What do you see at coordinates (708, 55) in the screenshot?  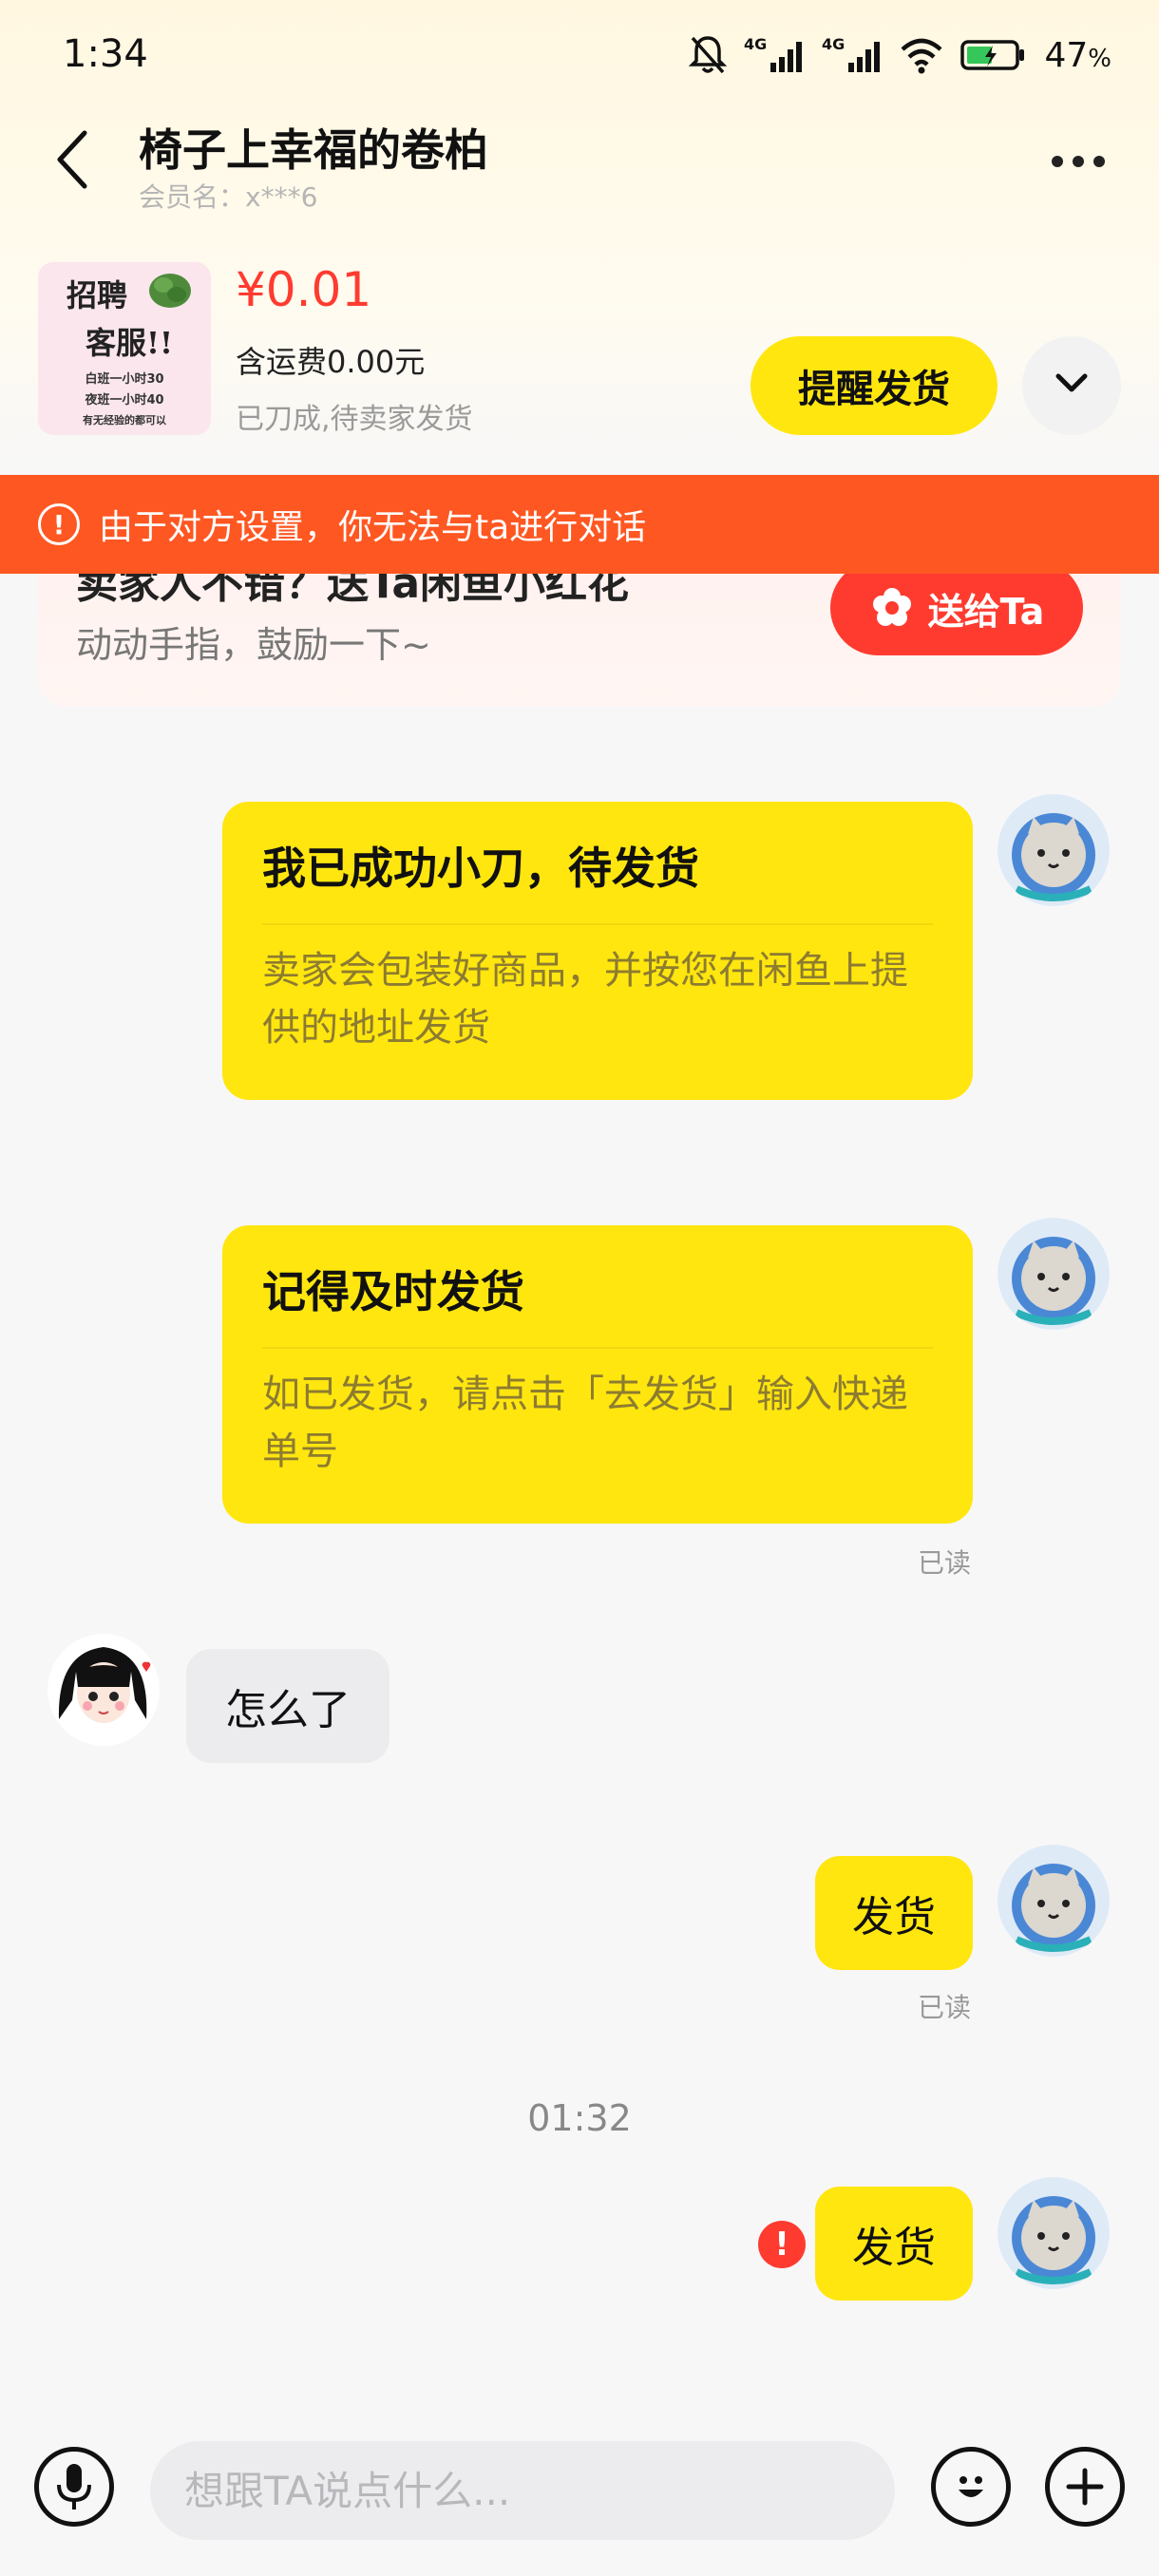 I see `mute-bell-icon` at bounding box center [708, 55].